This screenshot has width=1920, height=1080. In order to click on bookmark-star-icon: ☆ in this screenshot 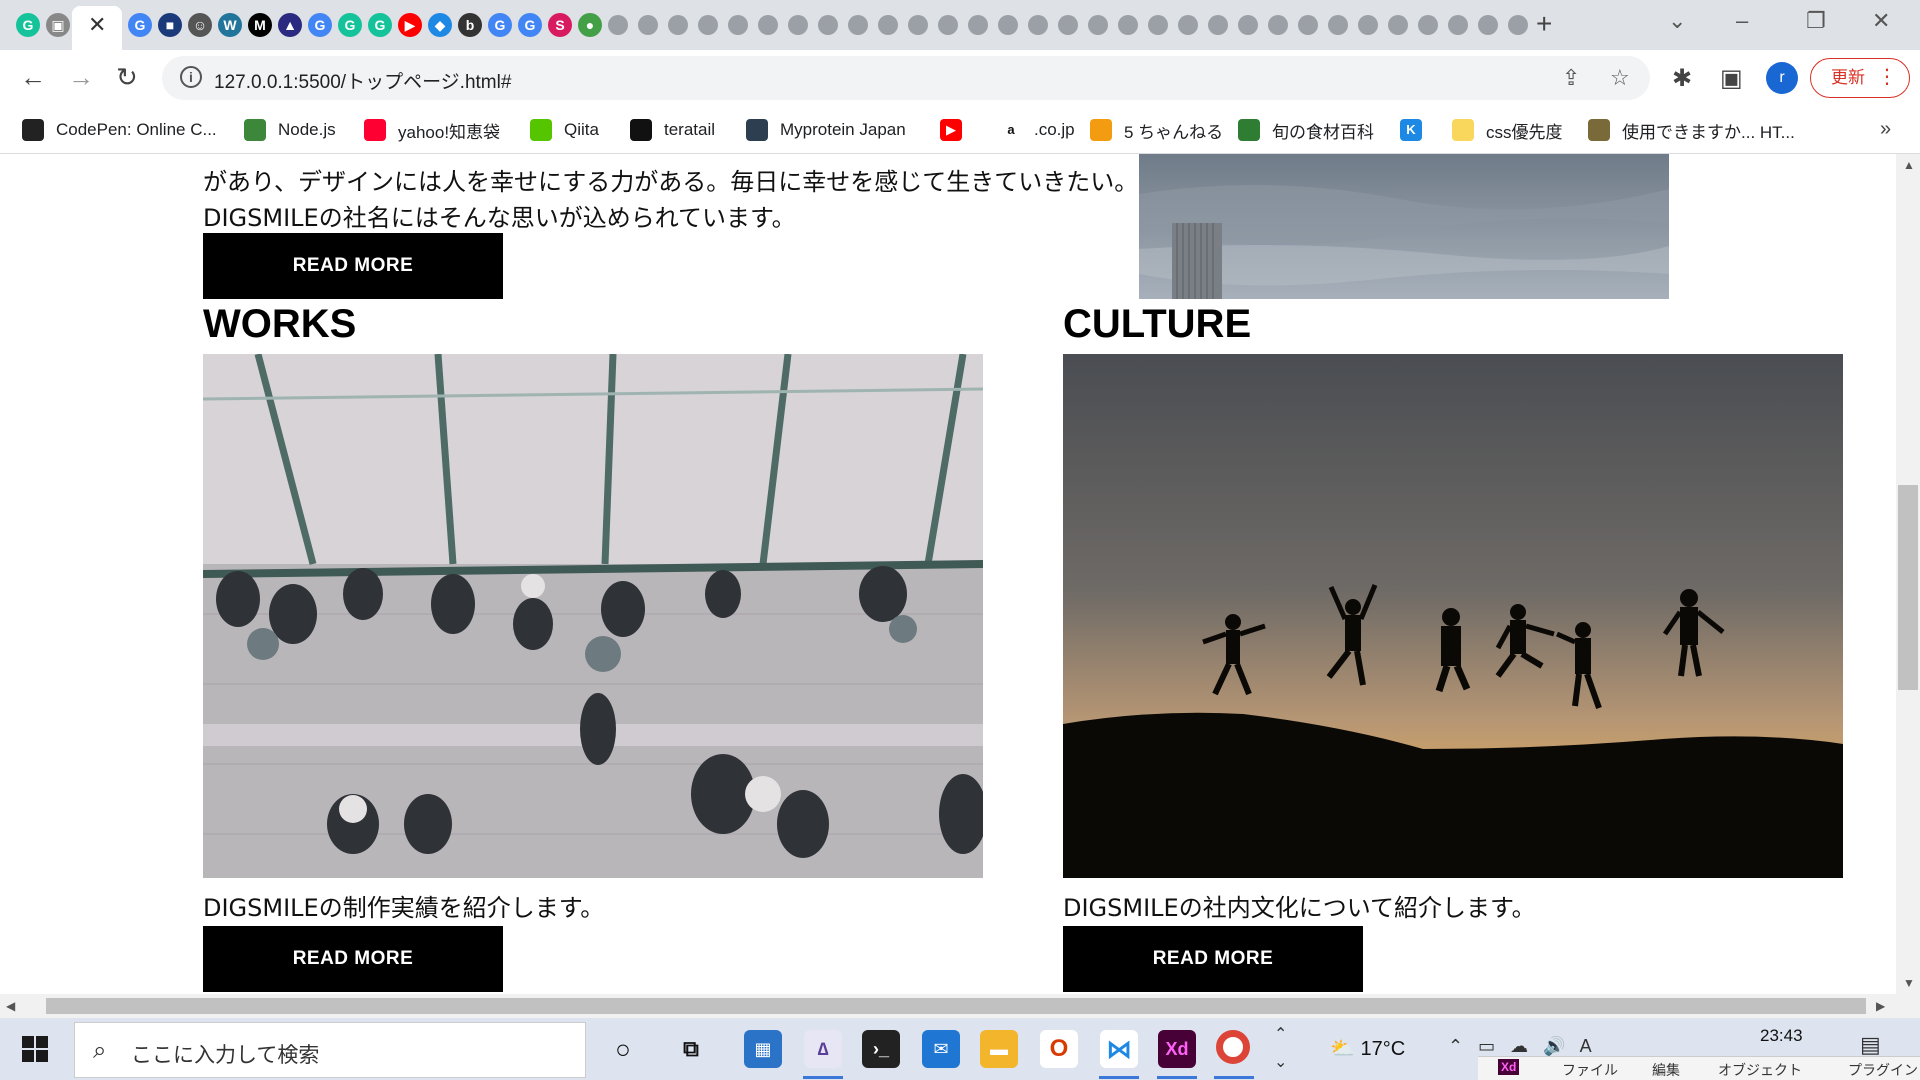, I will do `click(1620, 78)`.